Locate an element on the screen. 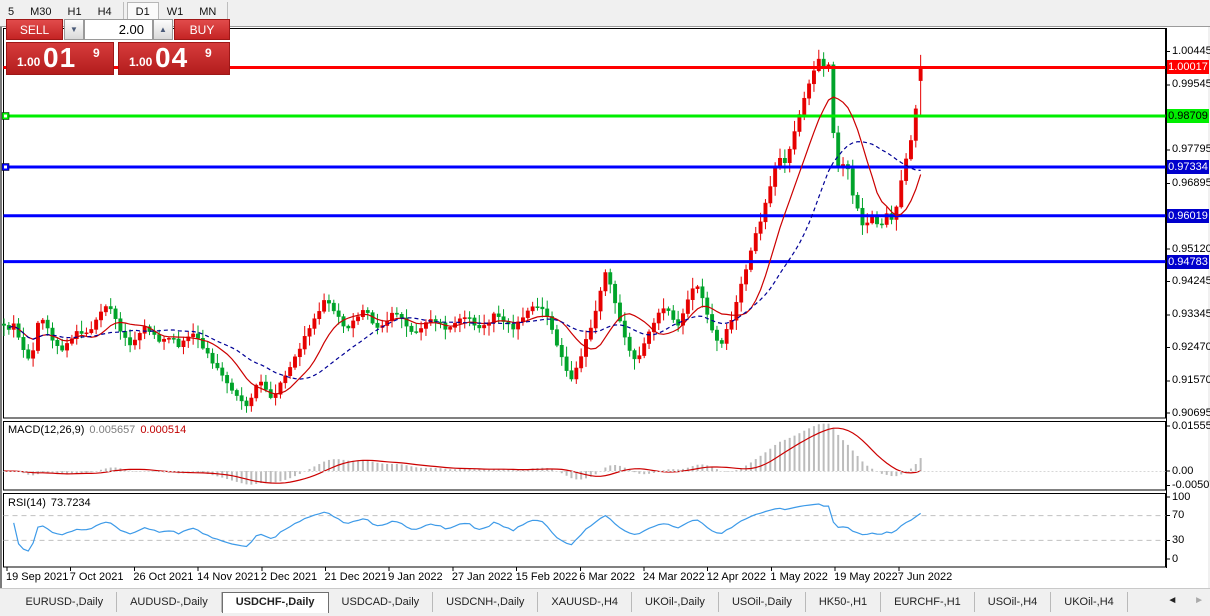  buy-button: BUY is located at coordinates (202, 29).